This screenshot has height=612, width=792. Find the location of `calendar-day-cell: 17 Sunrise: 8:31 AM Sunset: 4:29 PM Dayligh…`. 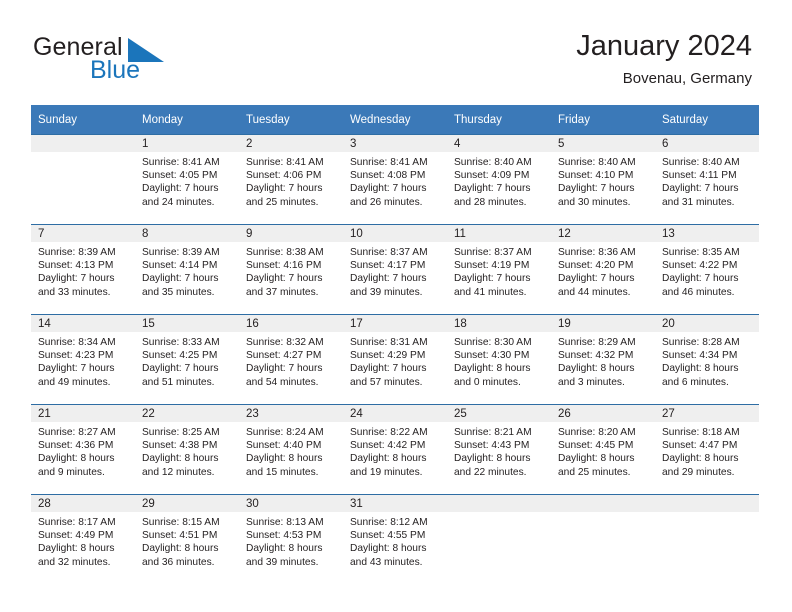

calendar-day-cell: 17 Sunrise: 8:31 AM Sunset: 4:29 PM Dayligh… is located at coordinates (395, 359).